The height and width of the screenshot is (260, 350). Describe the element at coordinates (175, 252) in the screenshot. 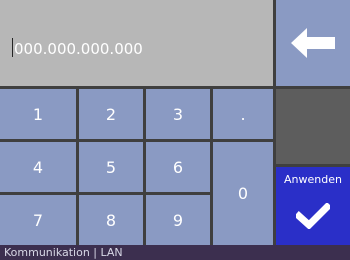

I see `status-bar: Kommunikation | LAN` at that location.